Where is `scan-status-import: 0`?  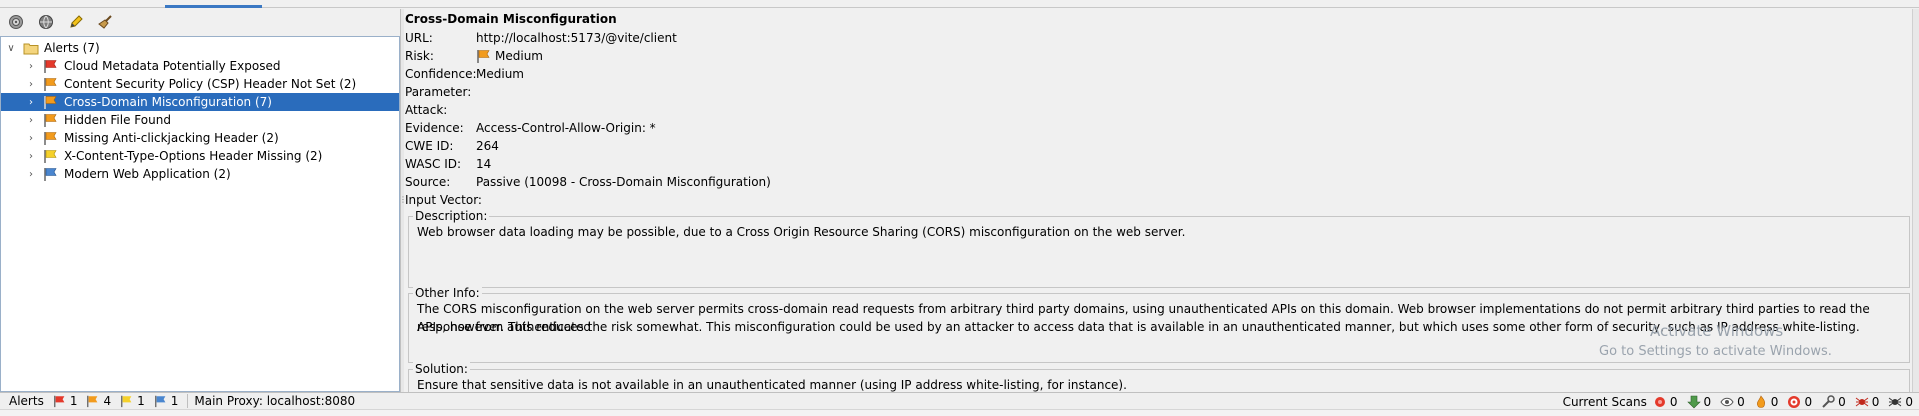 scan-status-import: 0 is located at coordinates (1698, 402).